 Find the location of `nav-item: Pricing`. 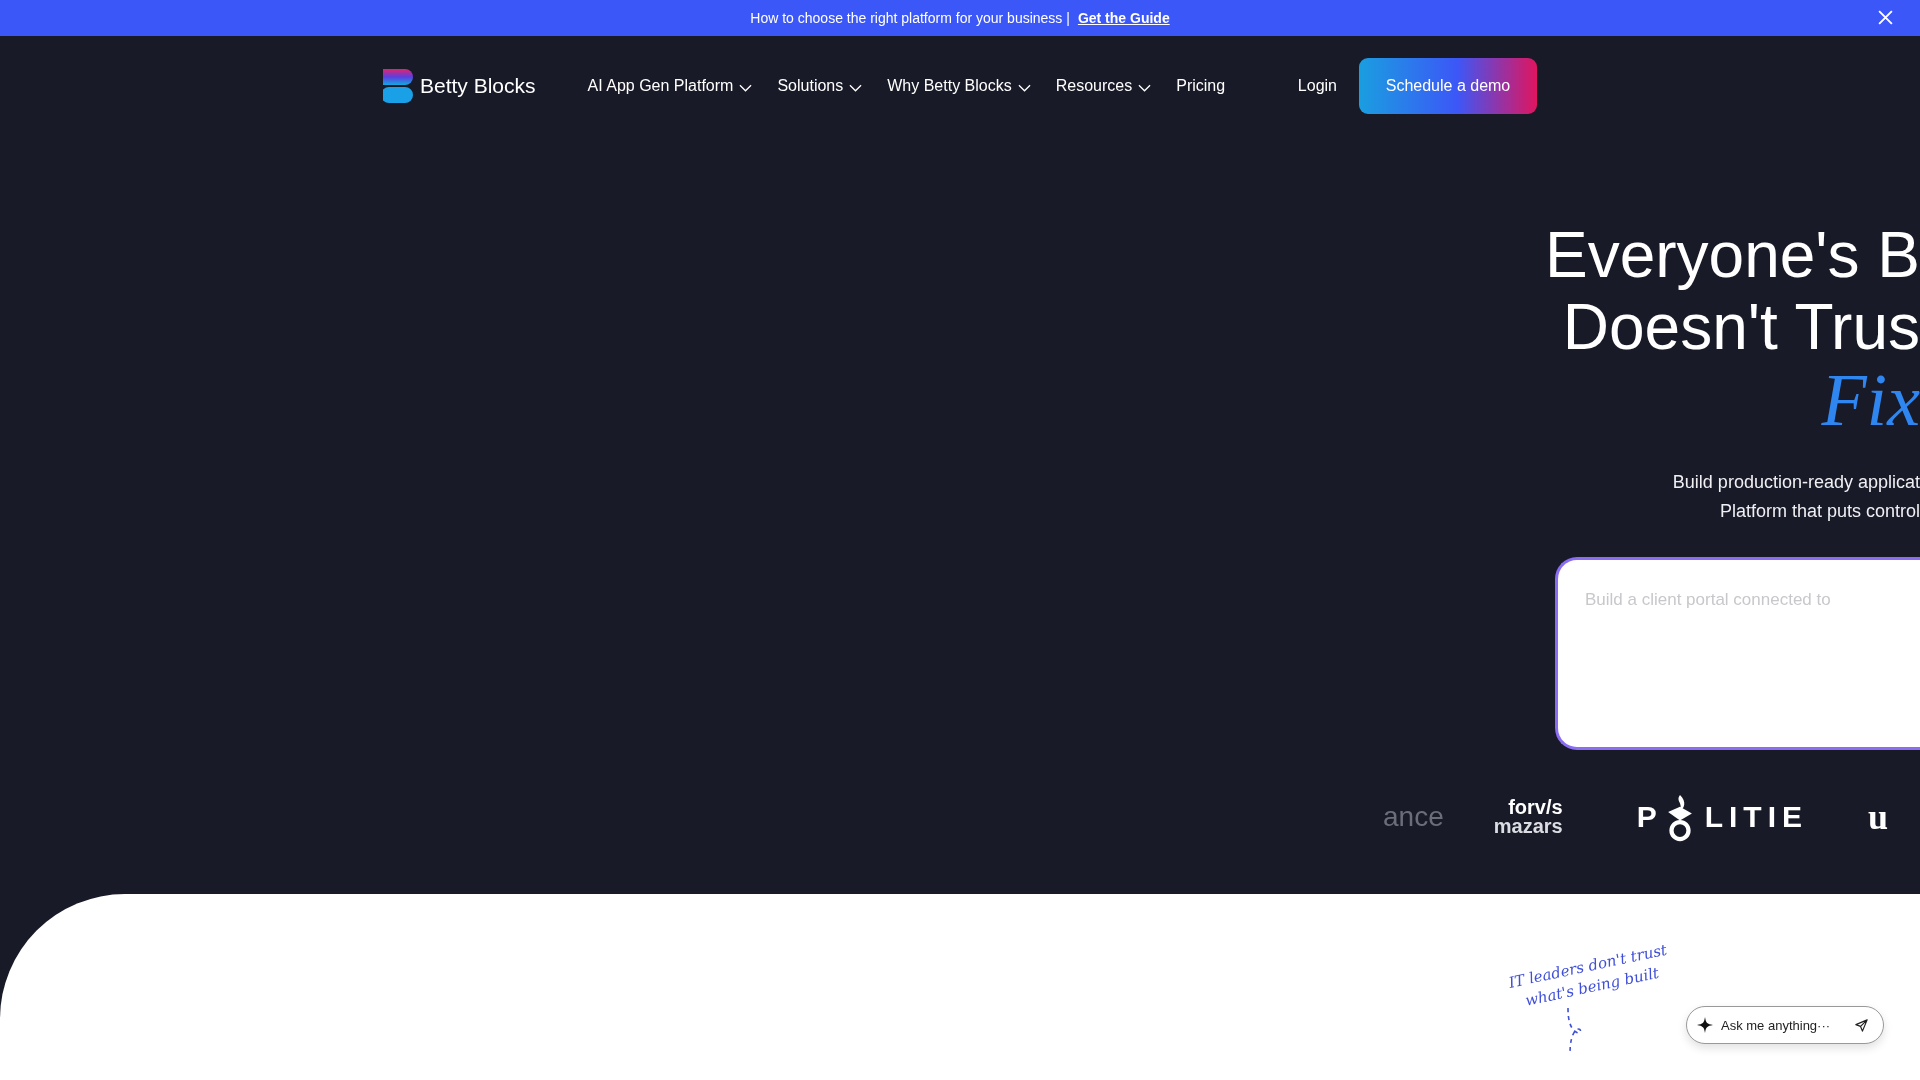

nav-item: Pricing is located at coordinates (1201, 86).